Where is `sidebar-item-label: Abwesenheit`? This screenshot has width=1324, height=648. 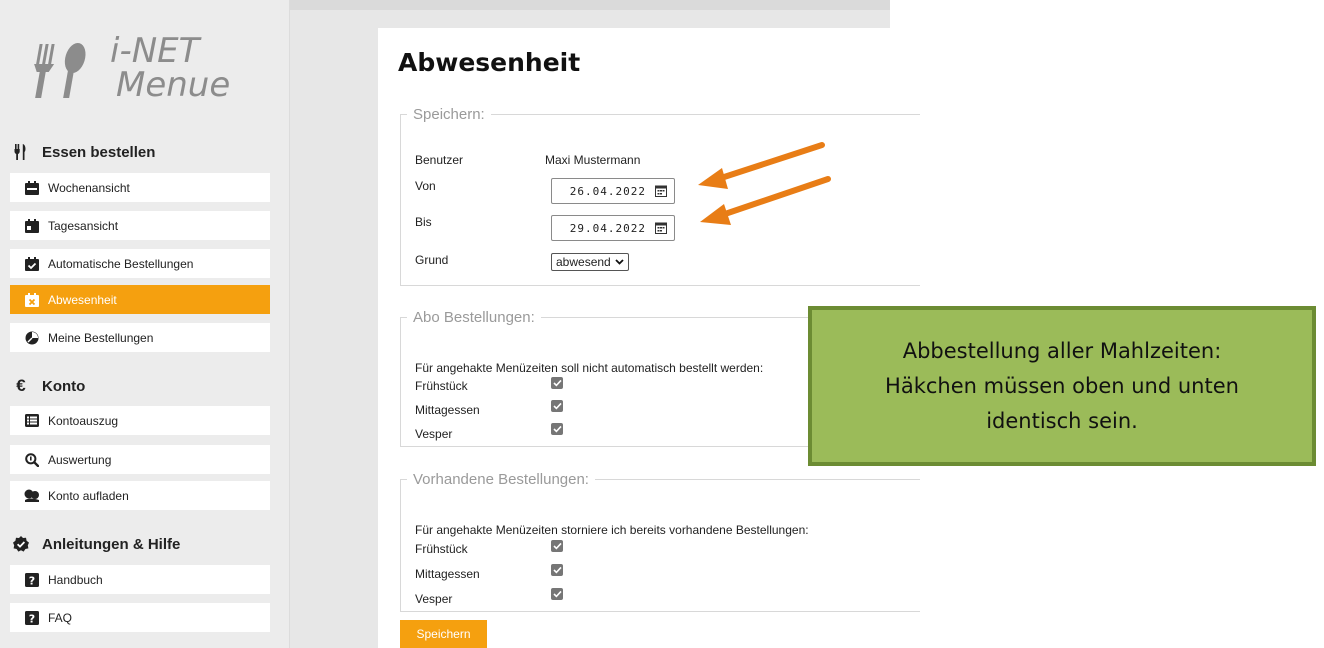
sidebar-item-label: Abwesenheit is located at coordinates (82, 299).